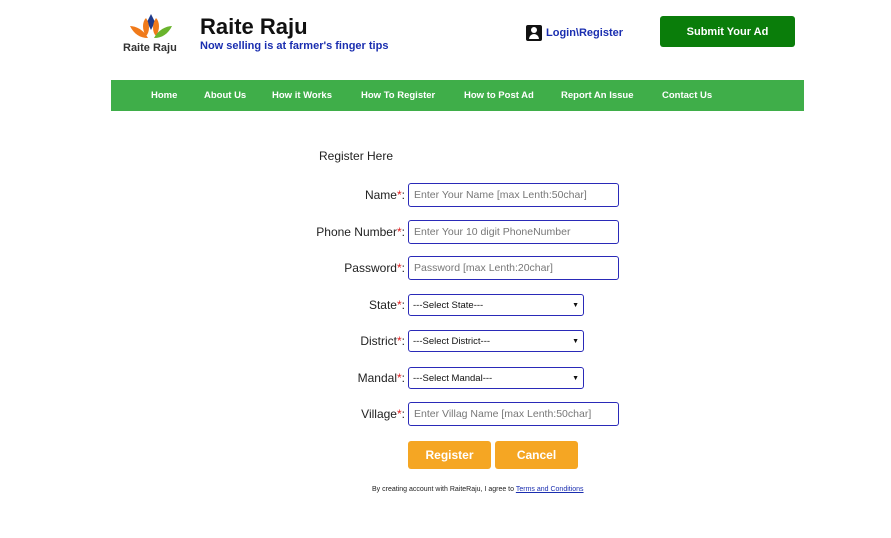  I want to click on name-label: Name*:, so click(384, 195).